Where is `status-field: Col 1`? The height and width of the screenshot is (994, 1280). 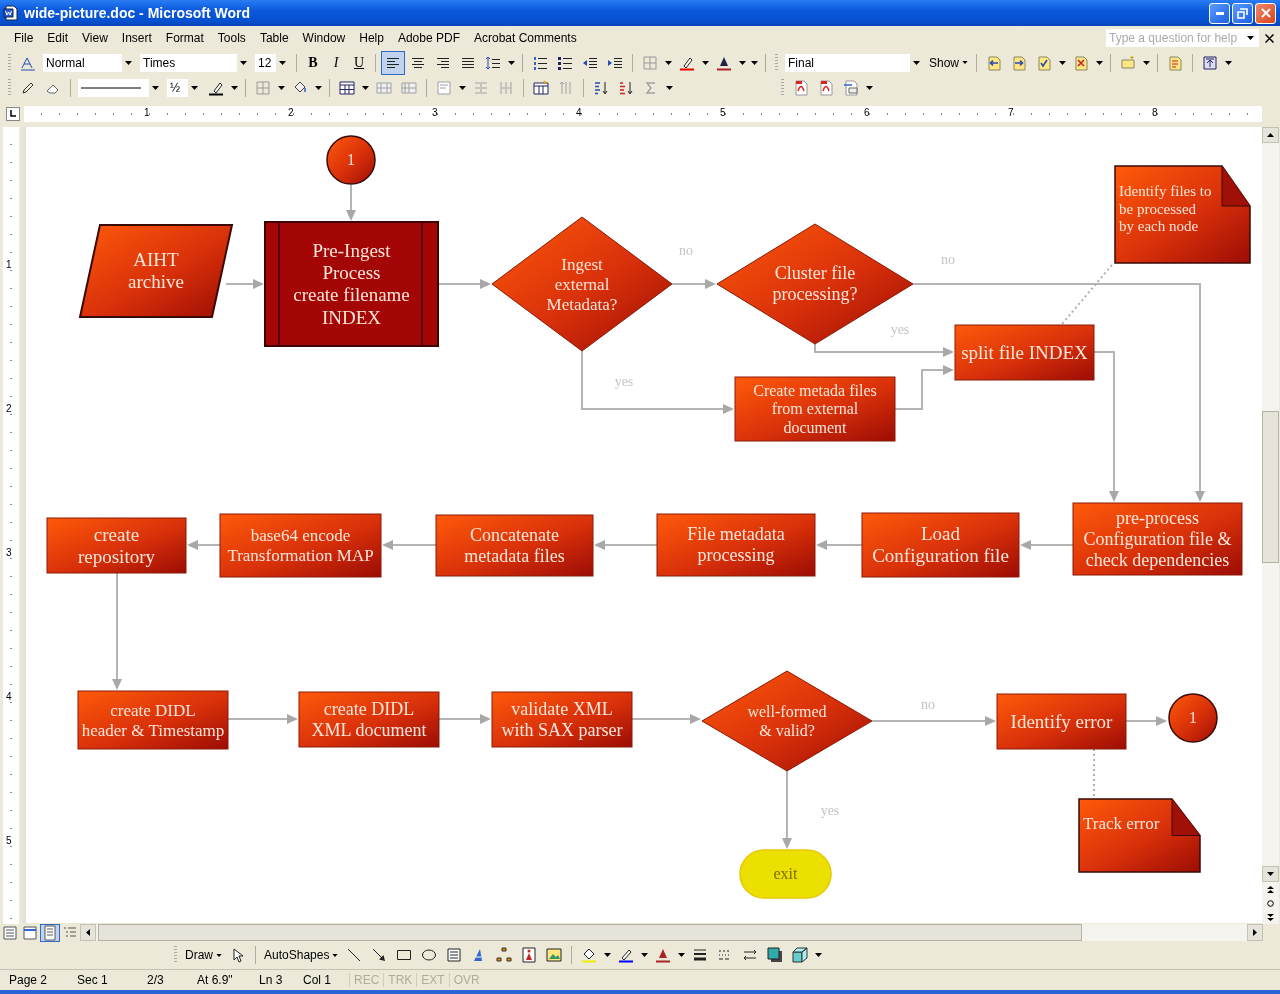 status-field: Col 1 is located at coordinates (321, 980).